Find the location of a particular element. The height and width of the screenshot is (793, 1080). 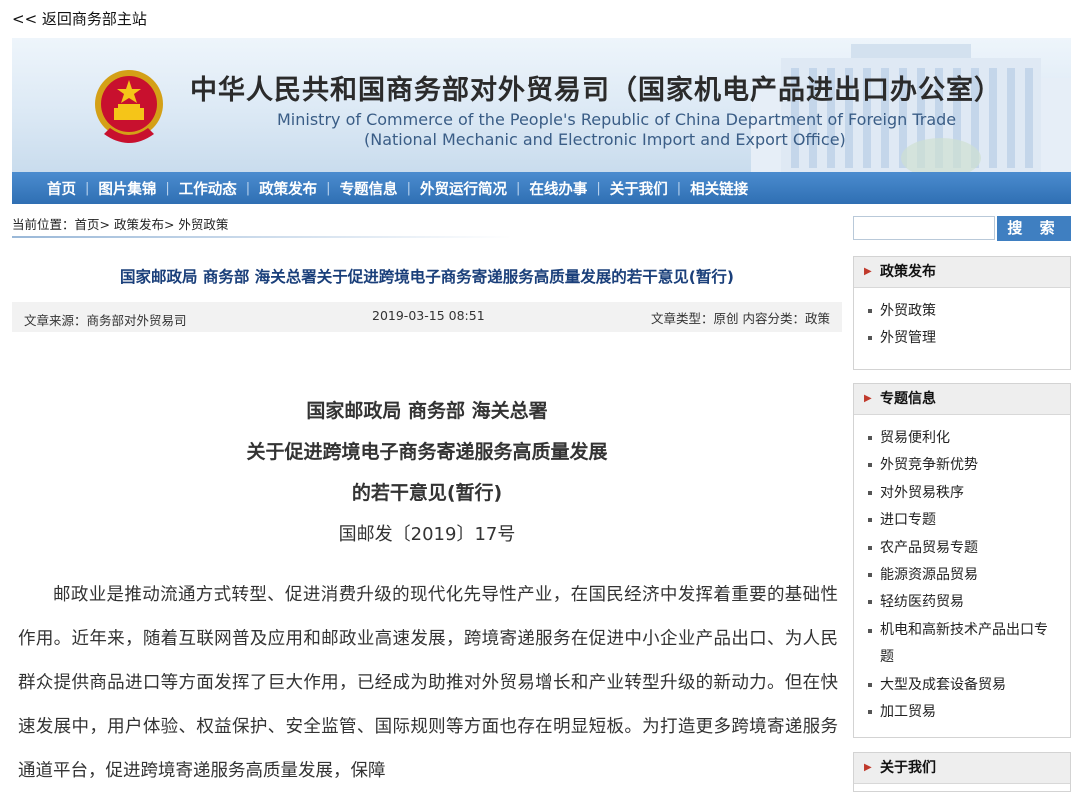

policy-release-panel: ▶ 政策发布 外贸政策 外贸管理 is located at coordinates (962, 313).